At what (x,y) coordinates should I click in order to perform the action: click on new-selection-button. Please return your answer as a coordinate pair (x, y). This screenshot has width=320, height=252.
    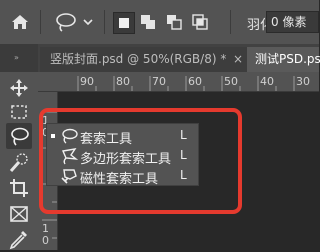
    Looking at the image, I should click on (124, 23).